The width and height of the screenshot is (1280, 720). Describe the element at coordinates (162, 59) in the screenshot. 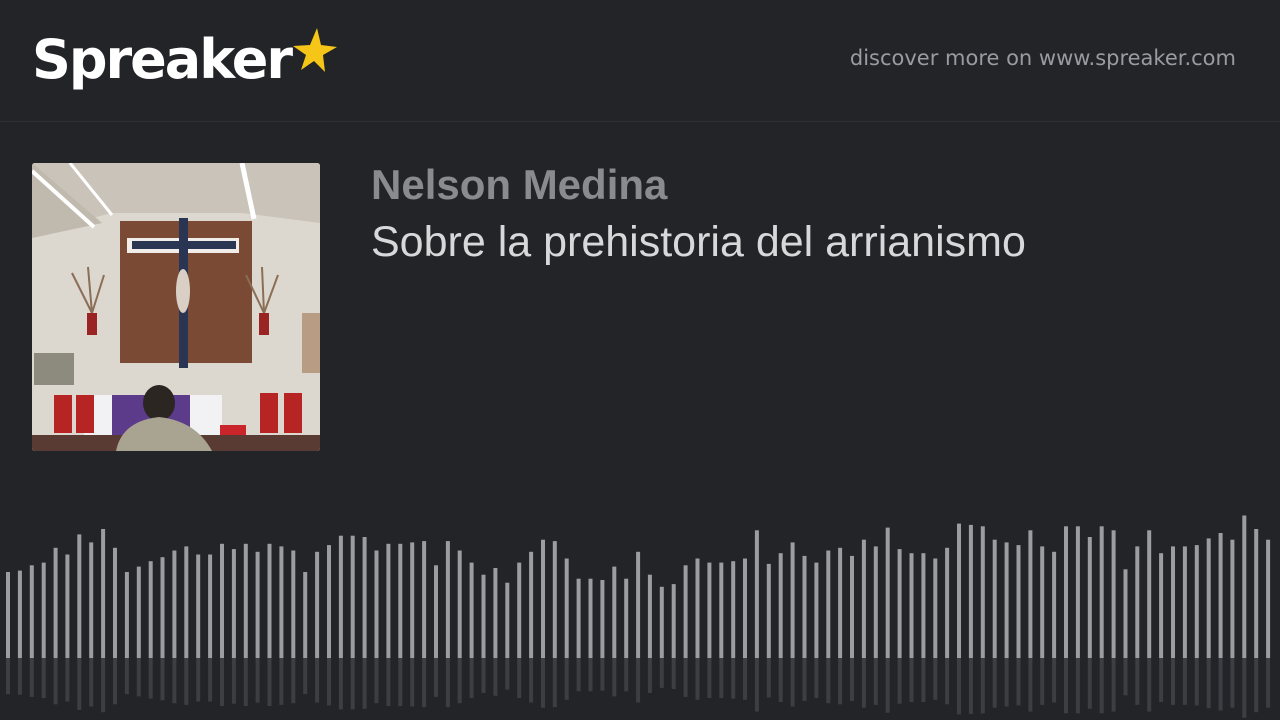

I see `logo-text: Spreaker` at that location.